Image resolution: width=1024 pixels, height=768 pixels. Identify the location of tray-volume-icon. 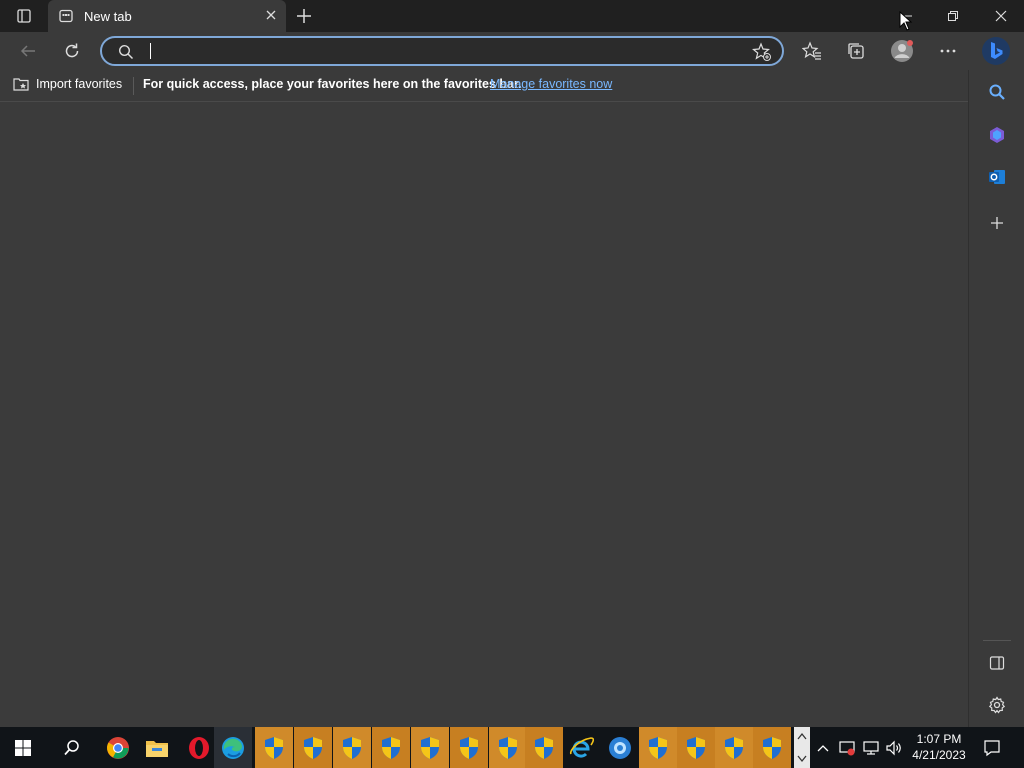
(894, 747).